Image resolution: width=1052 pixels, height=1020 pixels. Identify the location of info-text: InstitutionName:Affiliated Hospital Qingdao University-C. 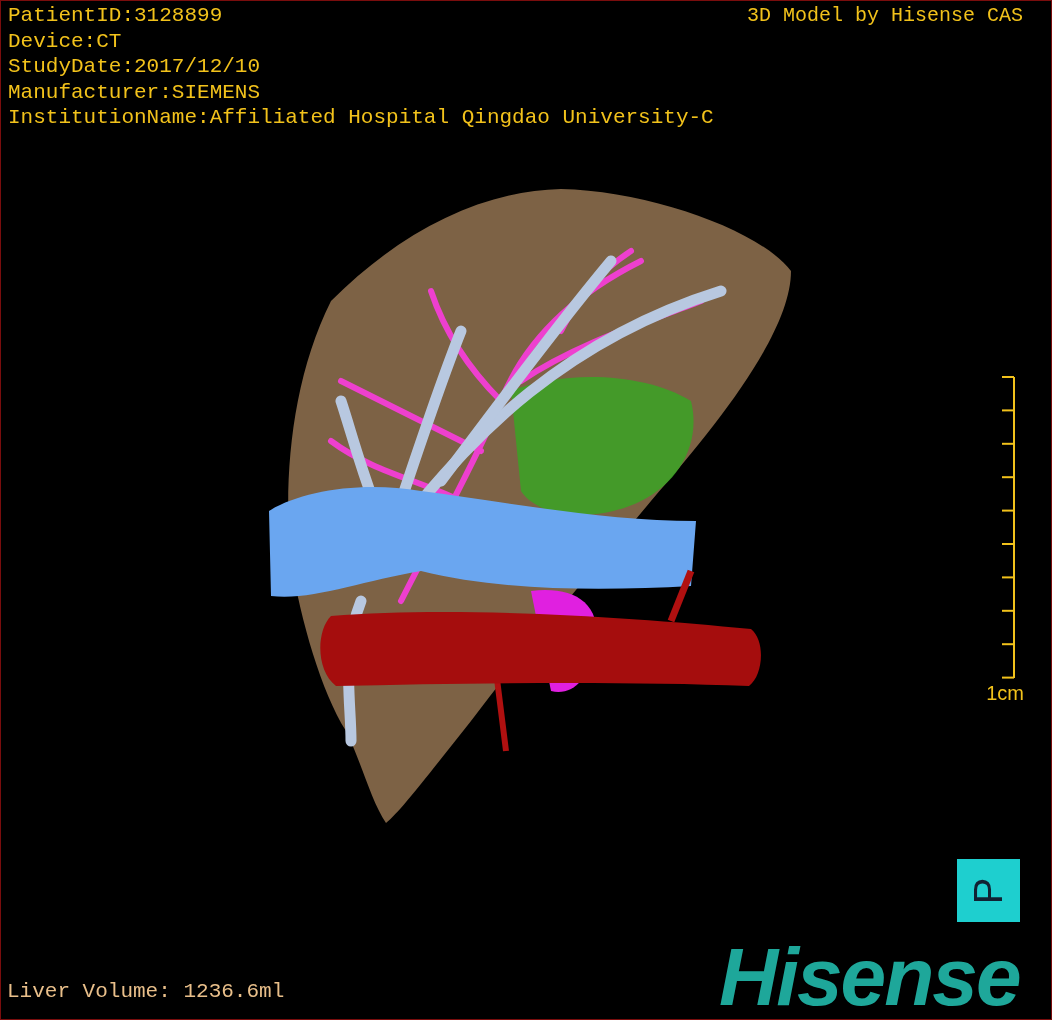
(361, 118).